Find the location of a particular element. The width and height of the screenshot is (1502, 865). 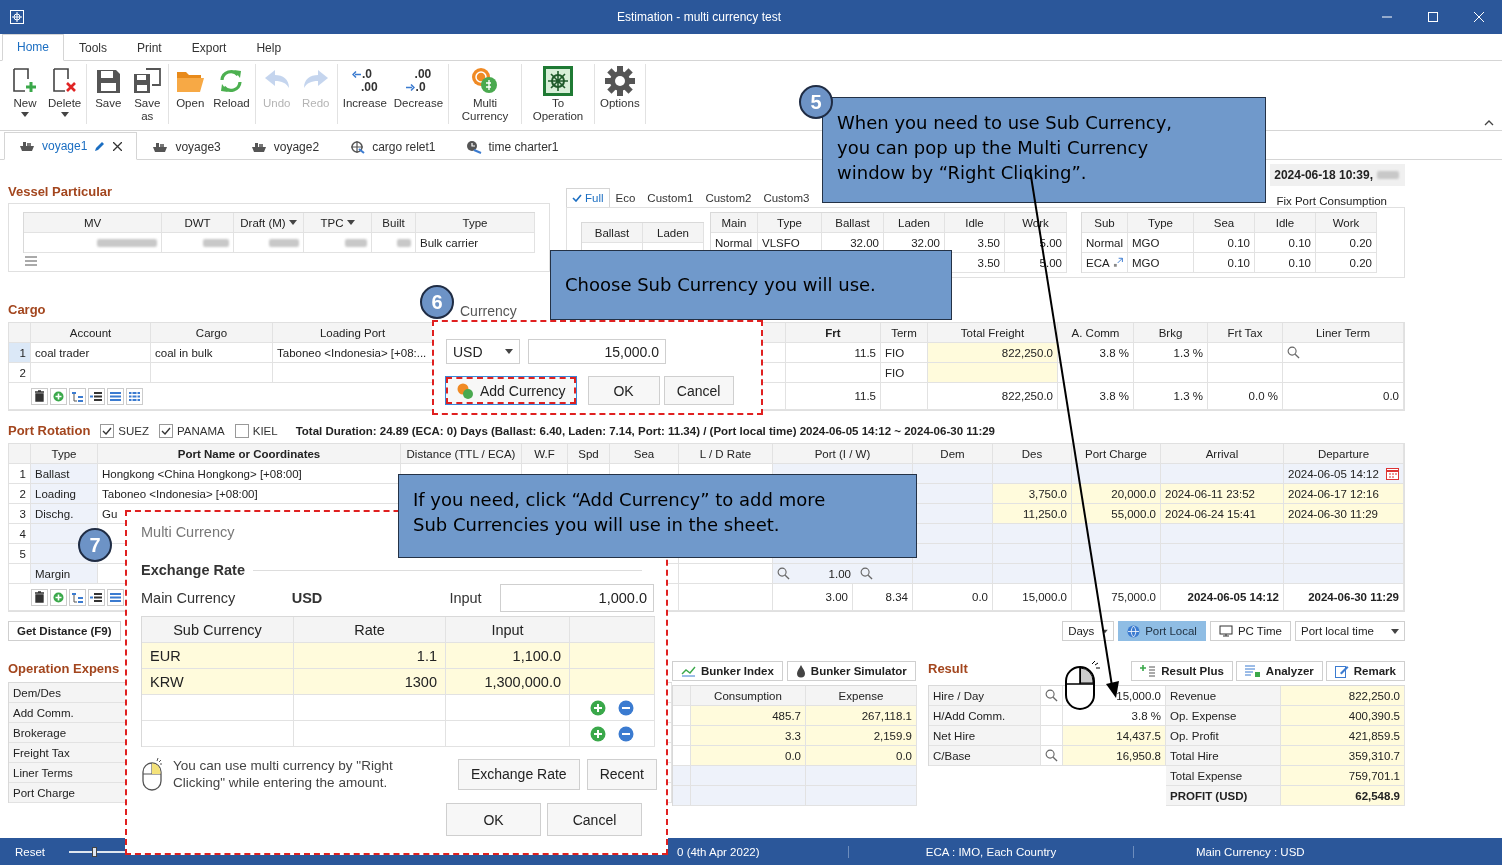

bunker-simulator-button: Bunker Simulator is located at coordinates (851, 671).